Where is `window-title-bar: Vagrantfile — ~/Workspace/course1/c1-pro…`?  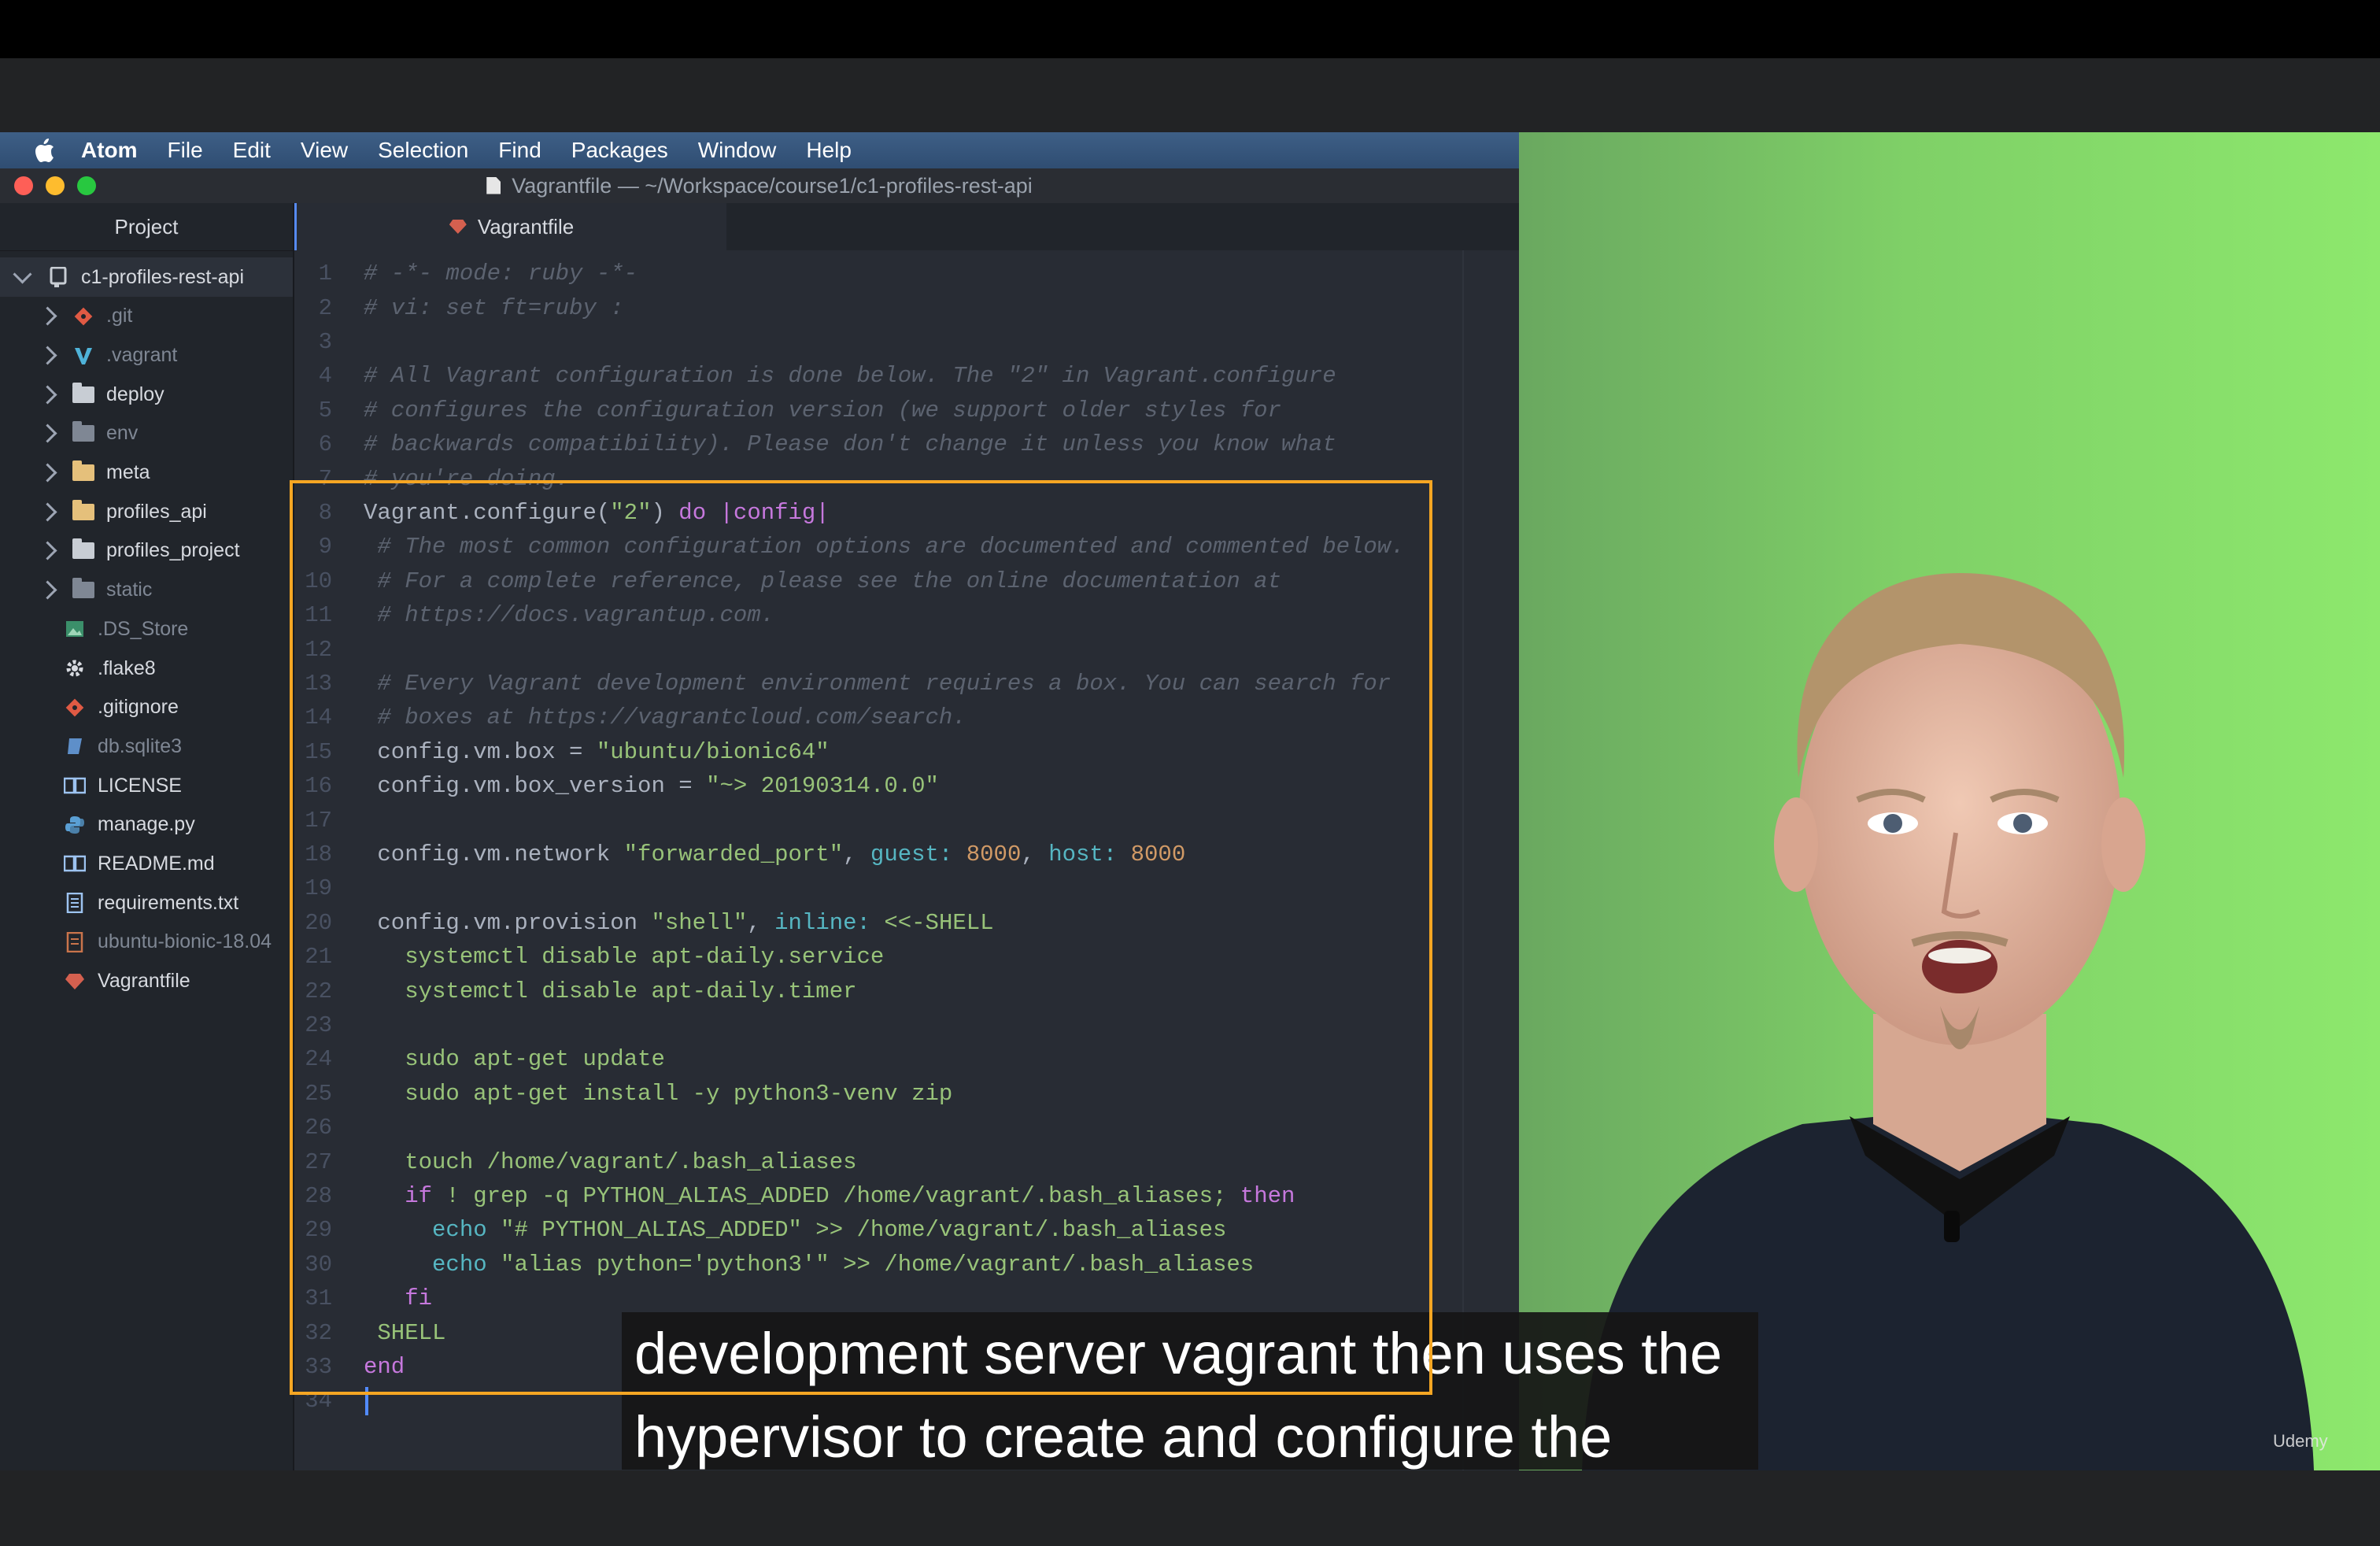 window-title-bar: Vagrantfile — ~/Workspace/course1/c1-pro… is located at coordinates (759, 186).